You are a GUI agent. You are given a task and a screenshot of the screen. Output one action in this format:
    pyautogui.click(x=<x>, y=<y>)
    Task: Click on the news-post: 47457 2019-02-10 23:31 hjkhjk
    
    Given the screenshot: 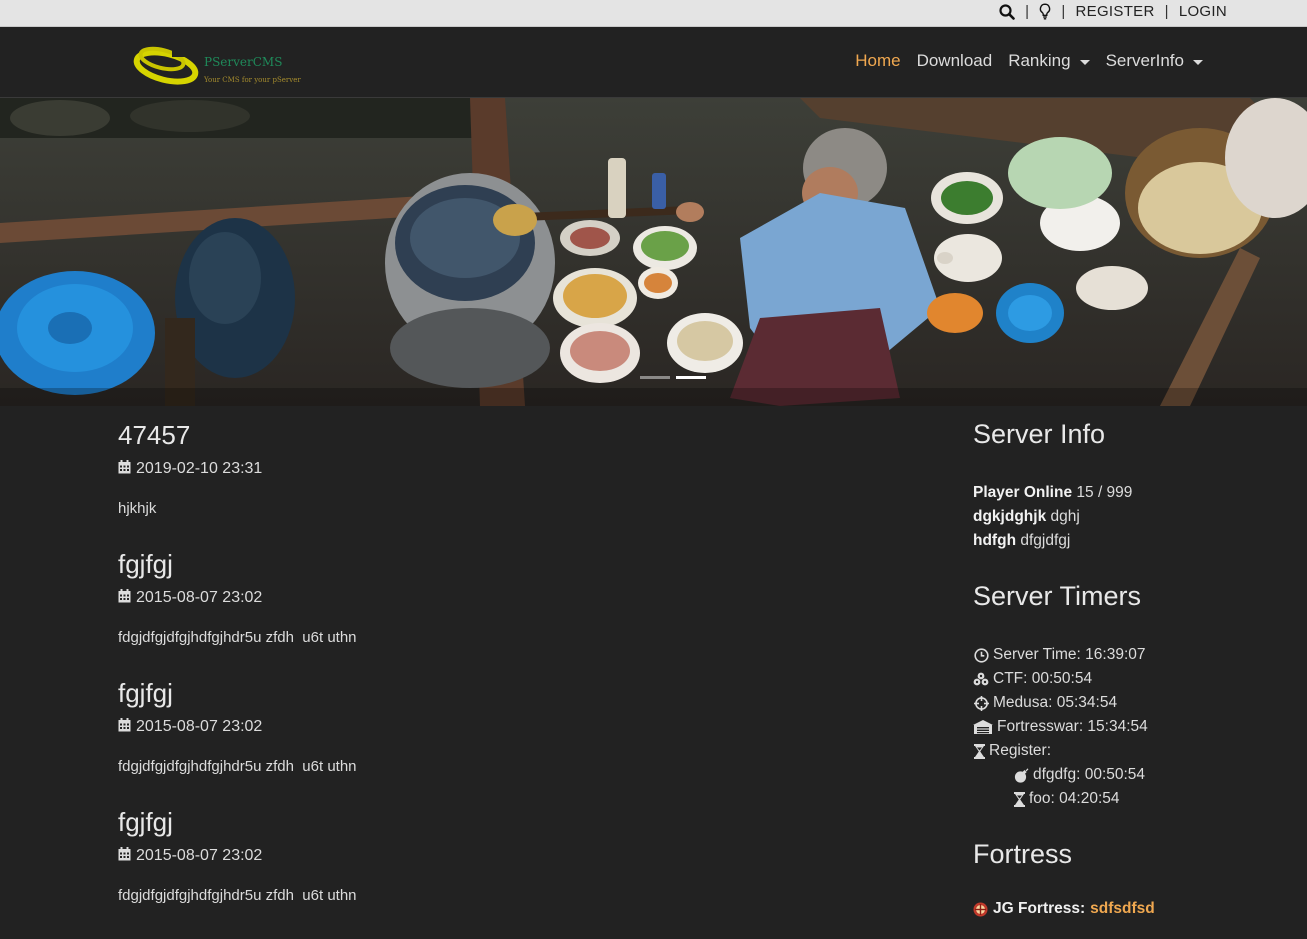 What is the action you would take?
    pyautogui.click(x=518, y=469)
    